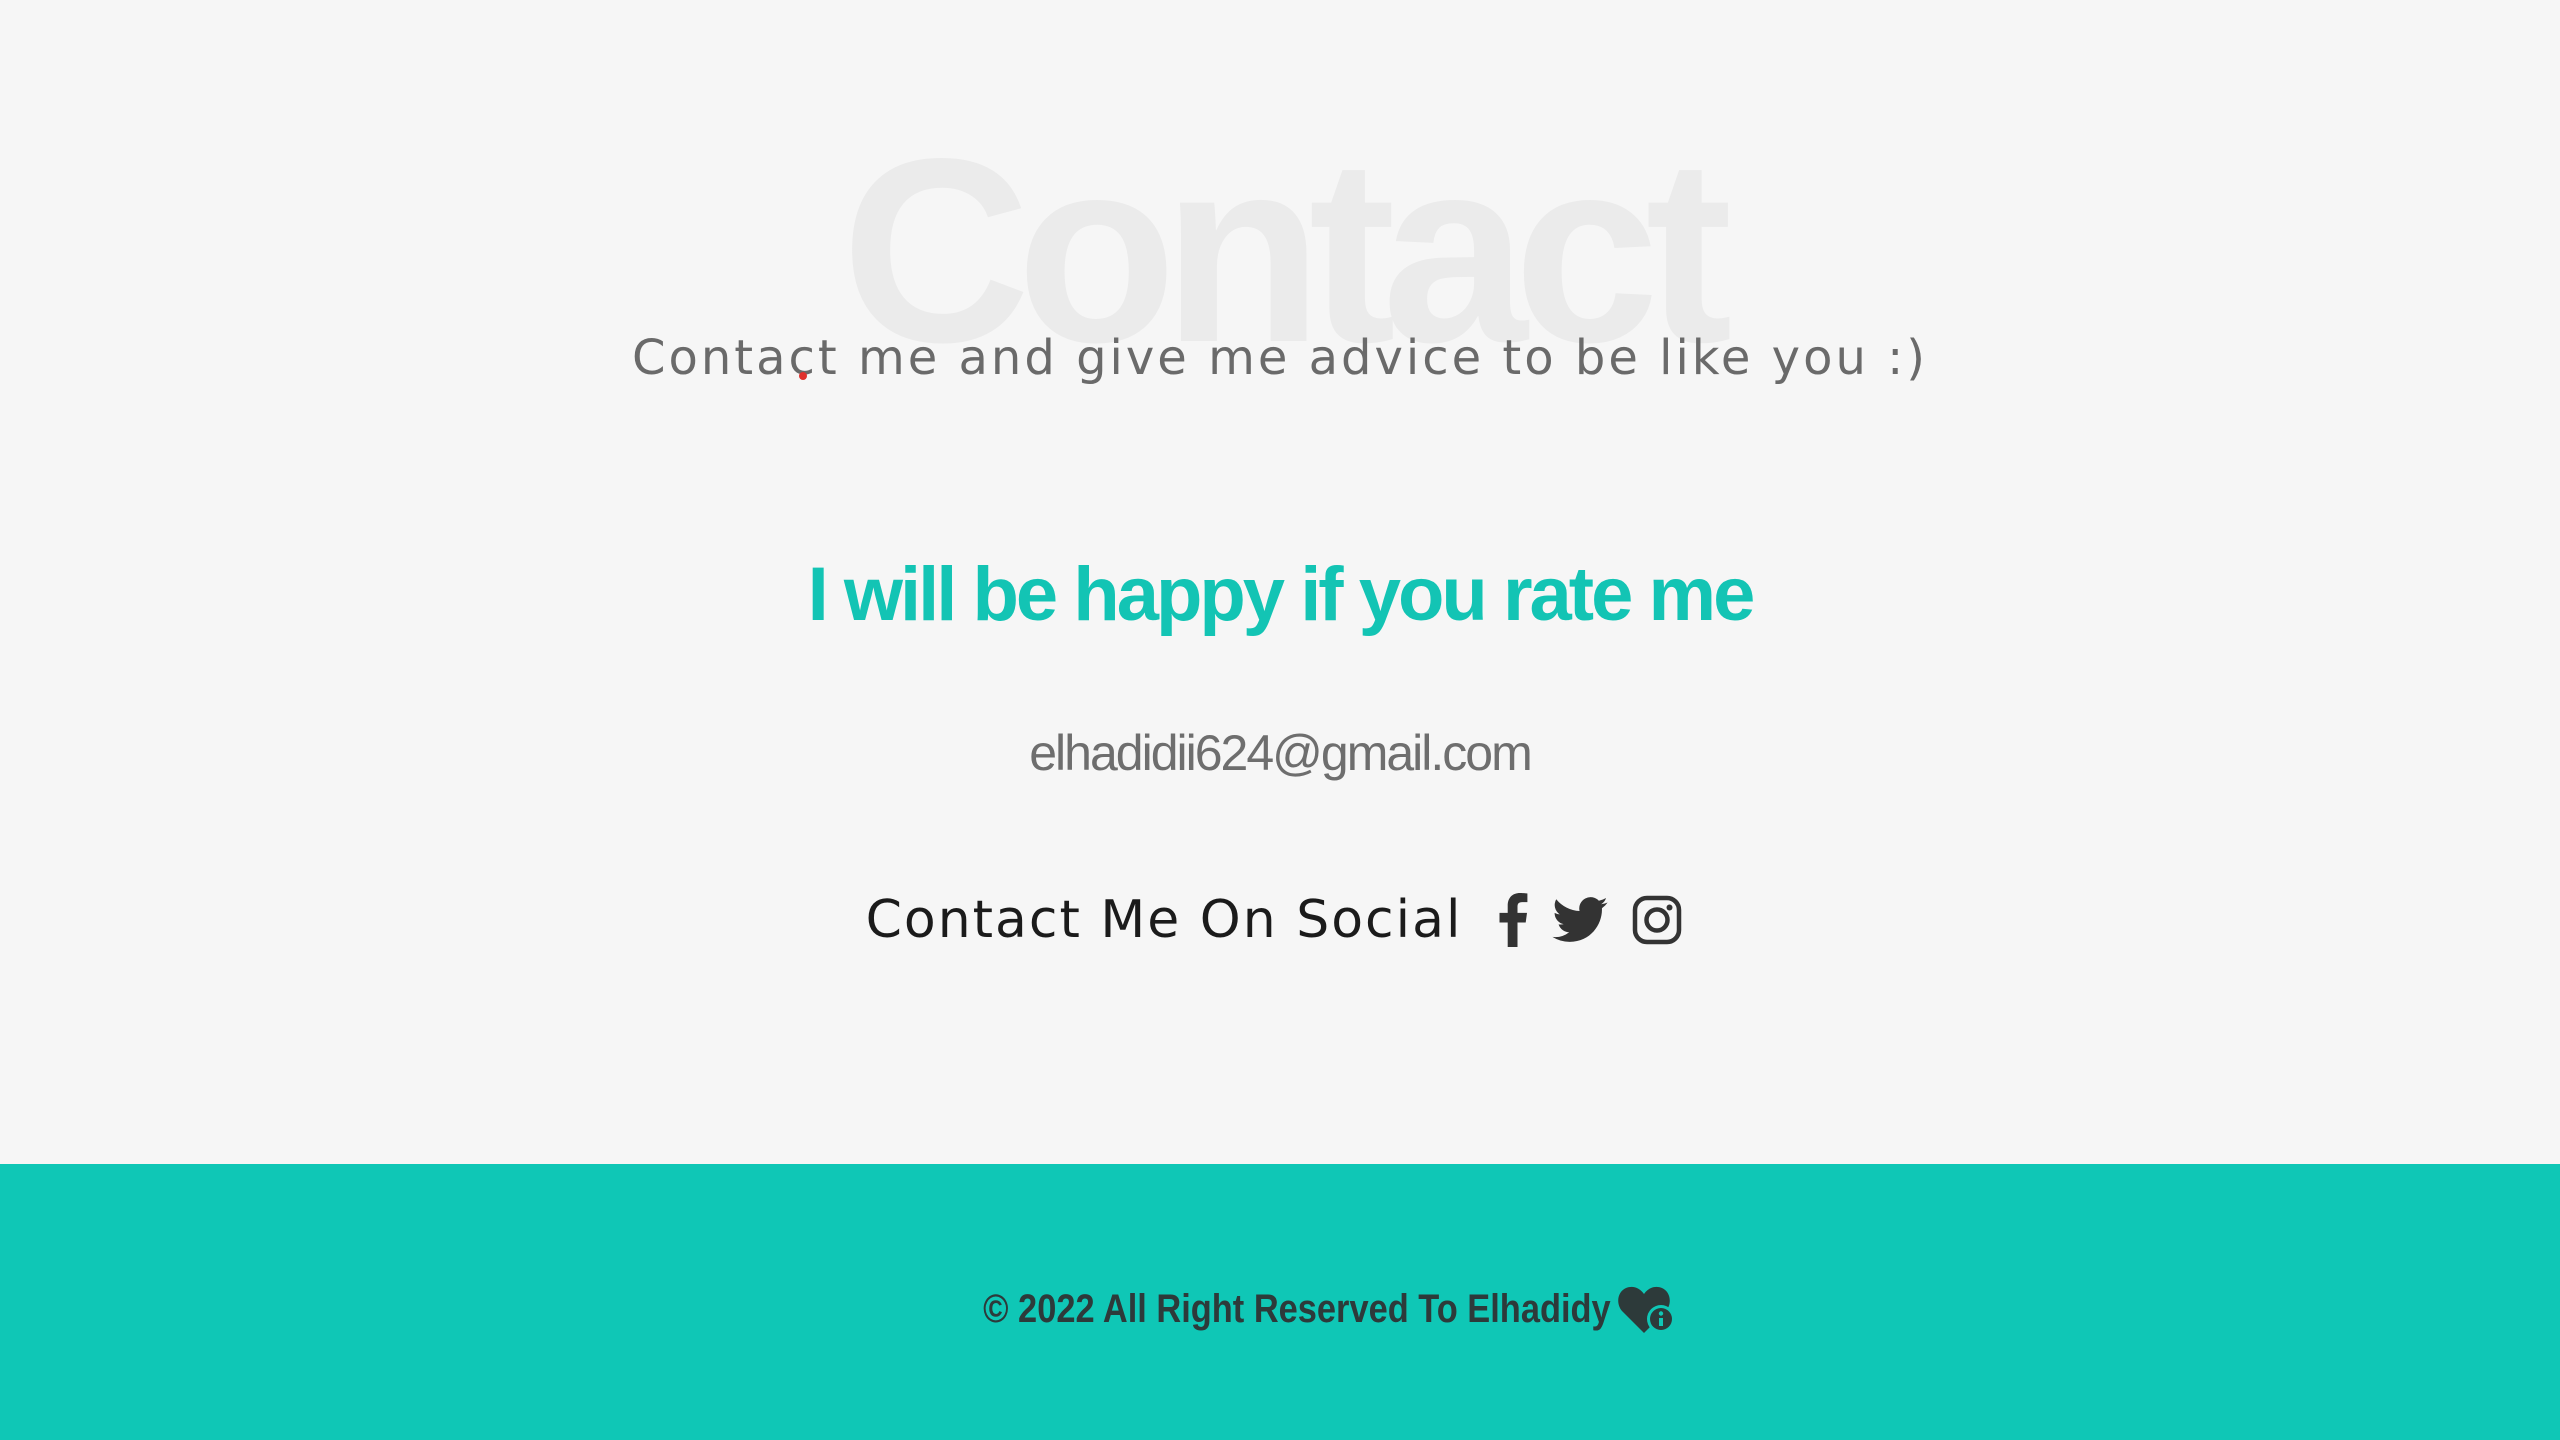  I want to click on mouse-cursor-dot, so click(803, 376).